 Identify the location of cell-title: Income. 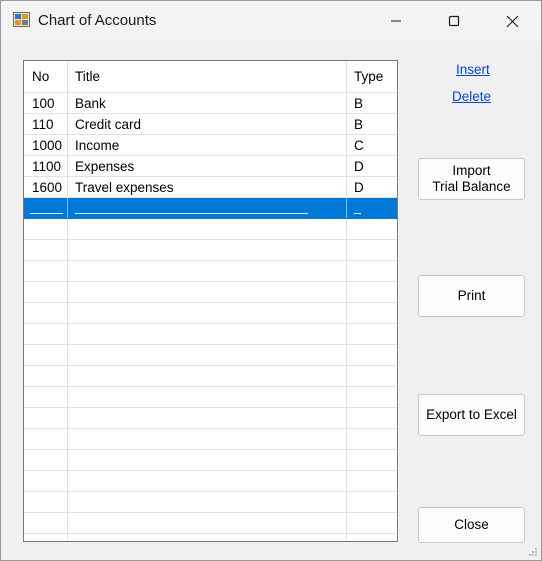
(211, 145).